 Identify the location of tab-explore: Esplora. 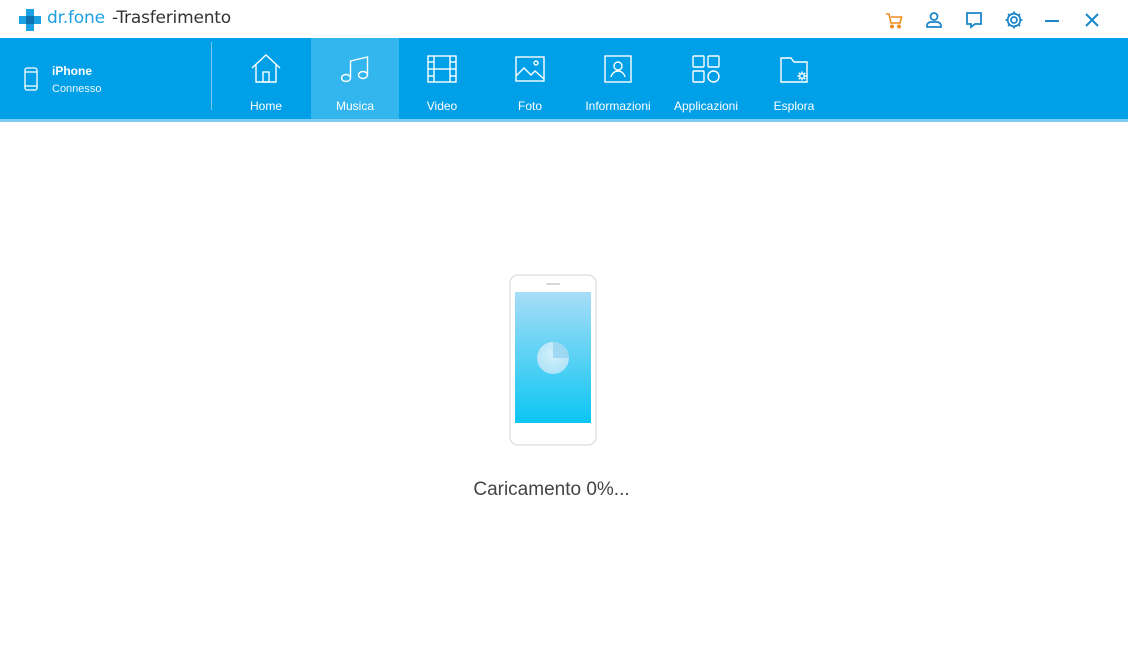
(794, 78).